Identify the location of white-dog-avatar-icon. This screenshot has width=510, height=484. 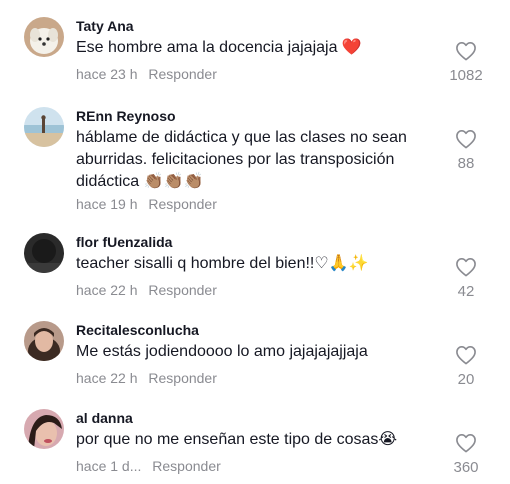
(44, 37).